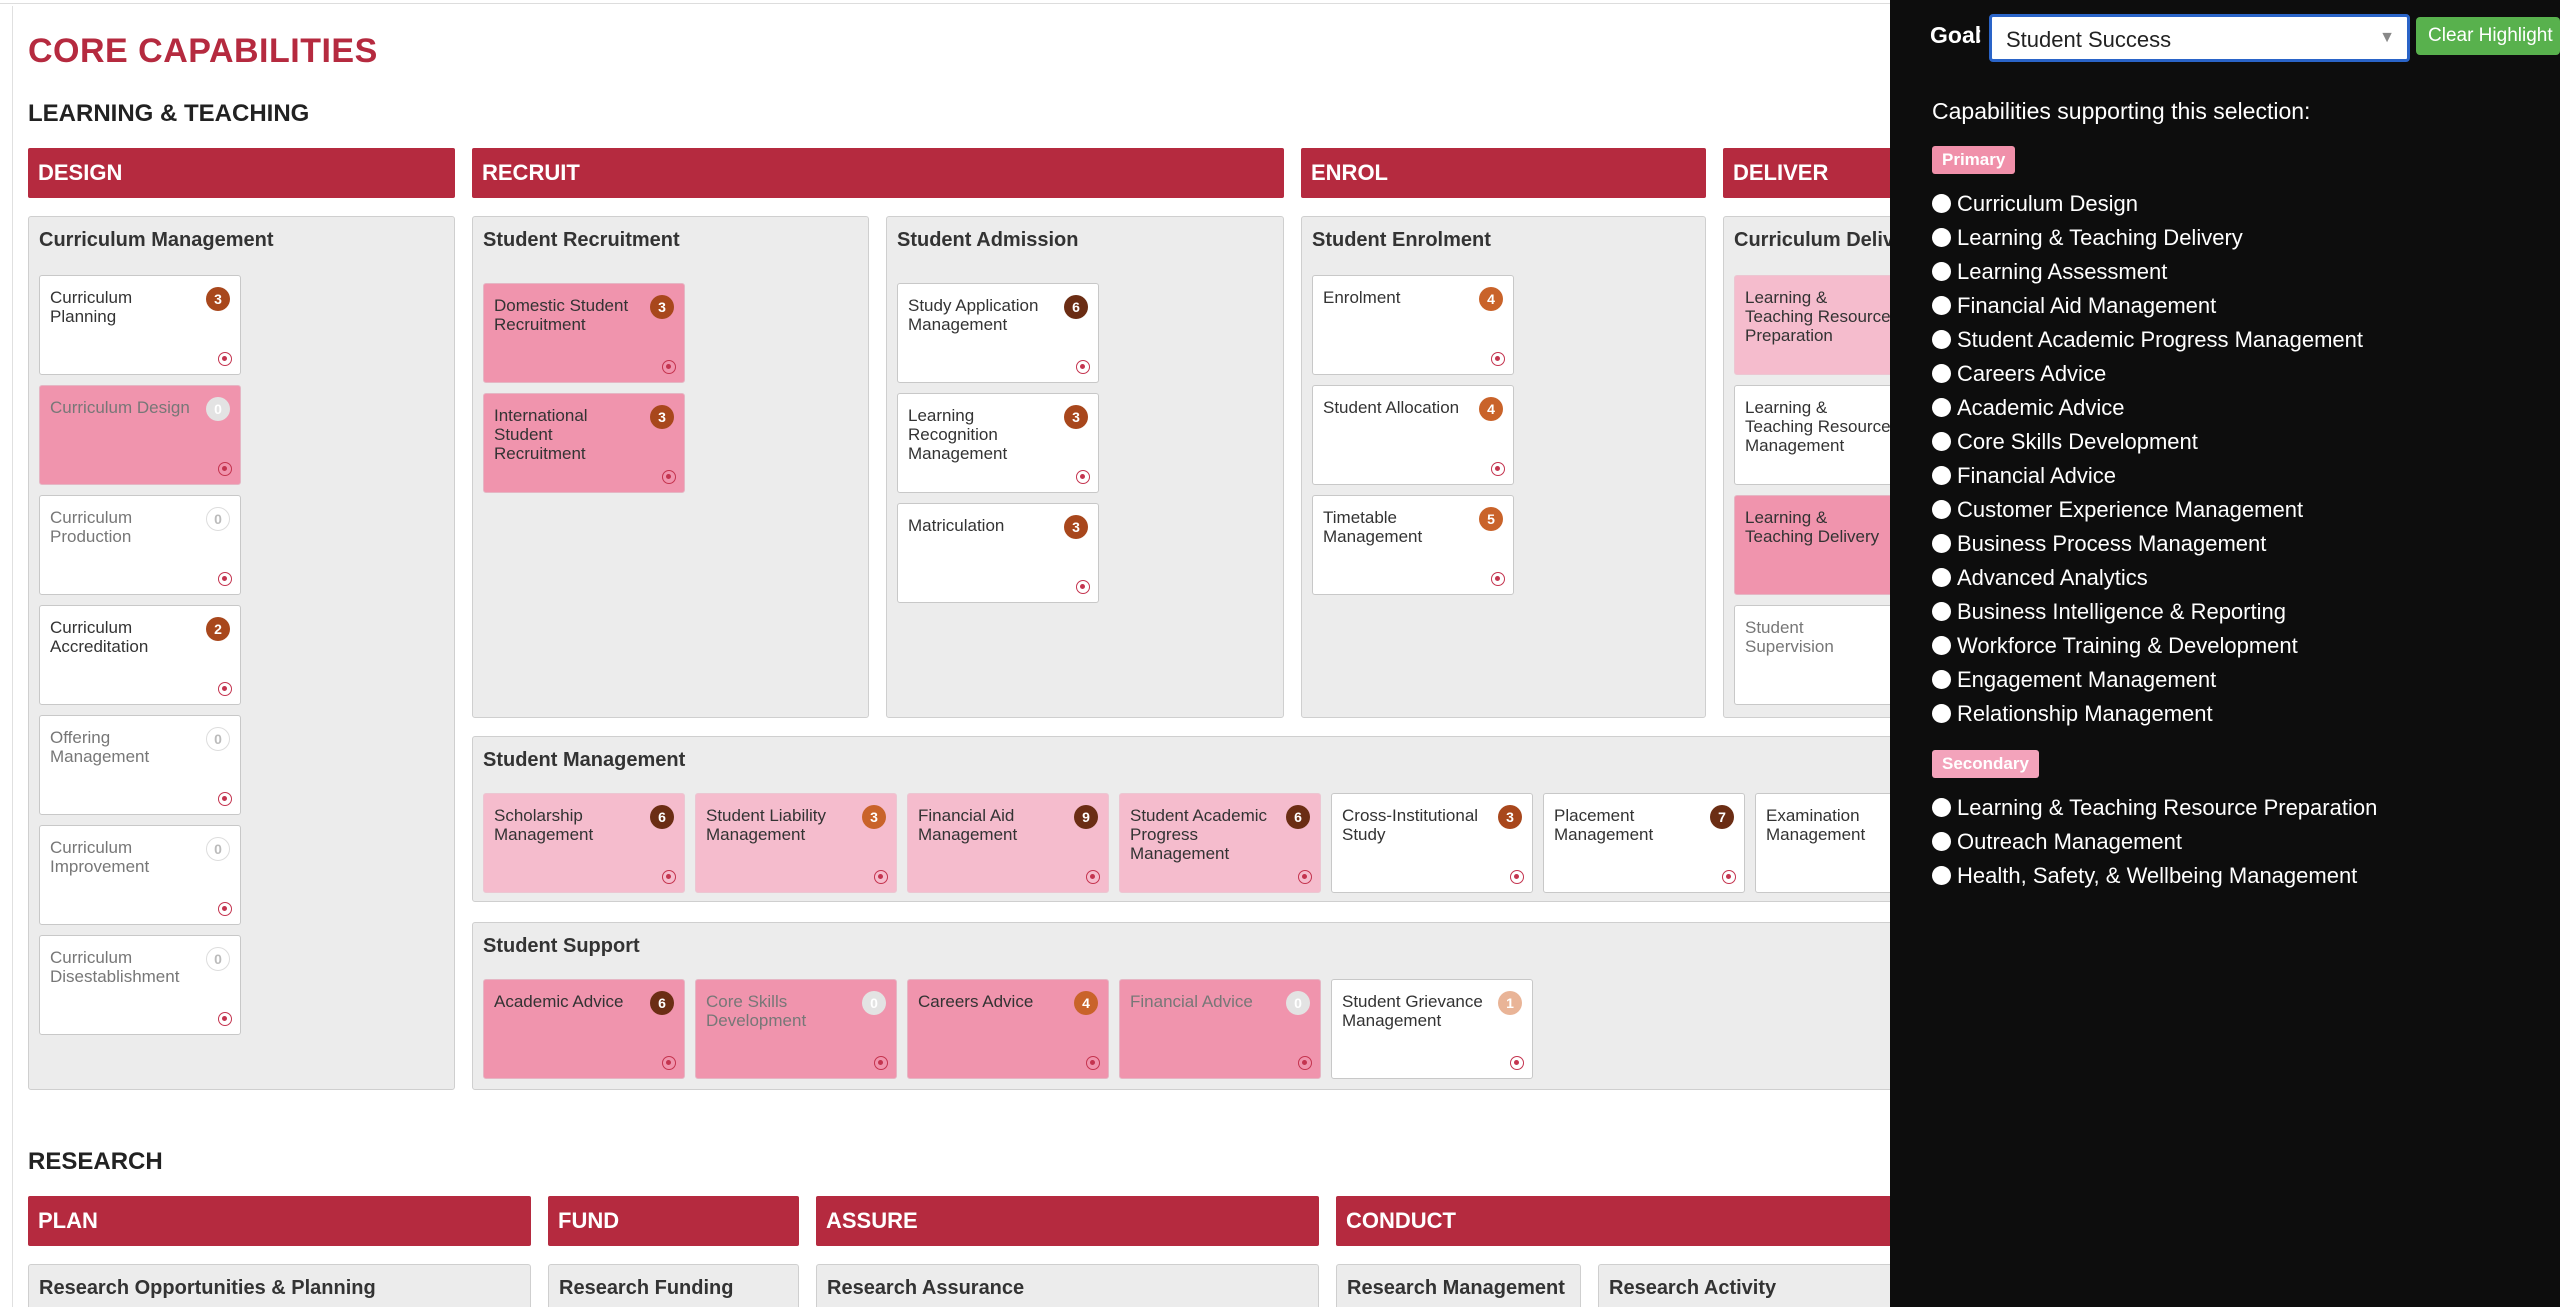 This screenshot has height=1307, width=2560. Describe the element at coordinates (1432, 1029) in the screenshot. I see `capability-card: Student Grievance Management 1` at that location.